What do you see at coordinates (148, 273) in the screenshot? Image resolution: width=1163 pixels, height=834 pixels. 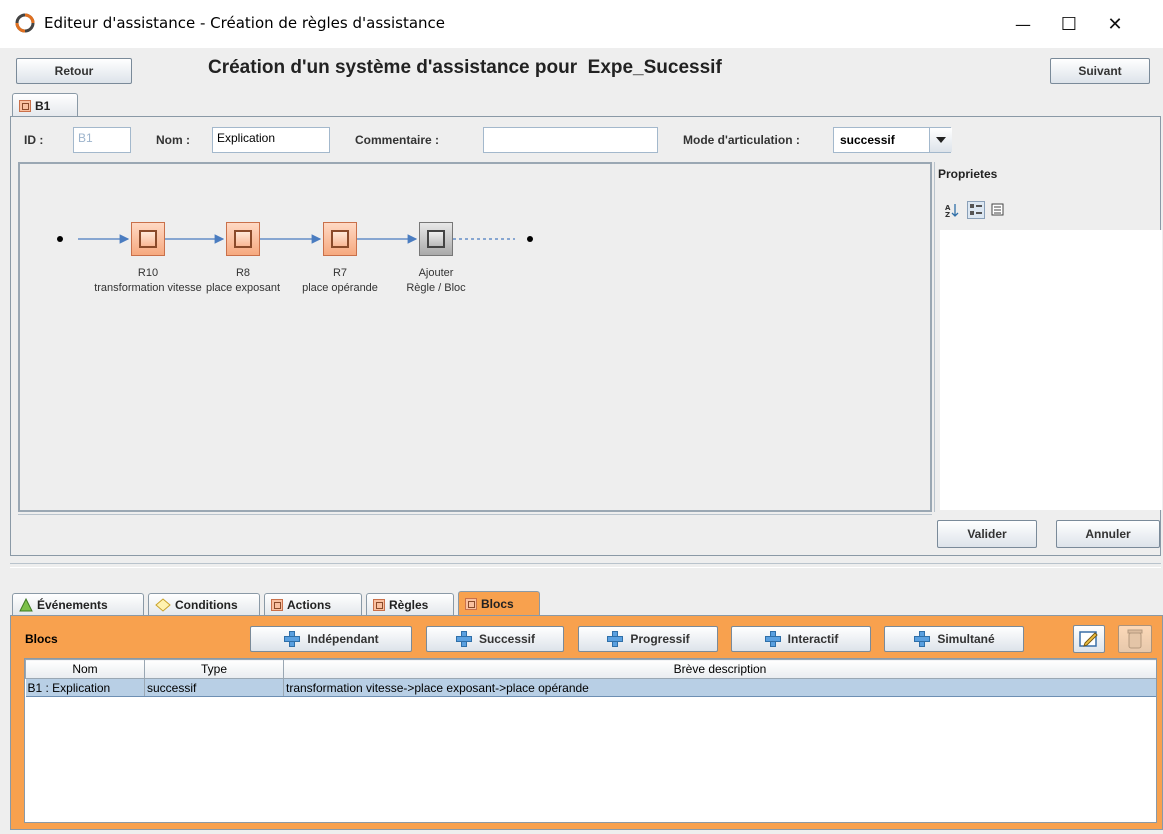 I see `node-r10-id: R10` at bounding box center [148, 273].